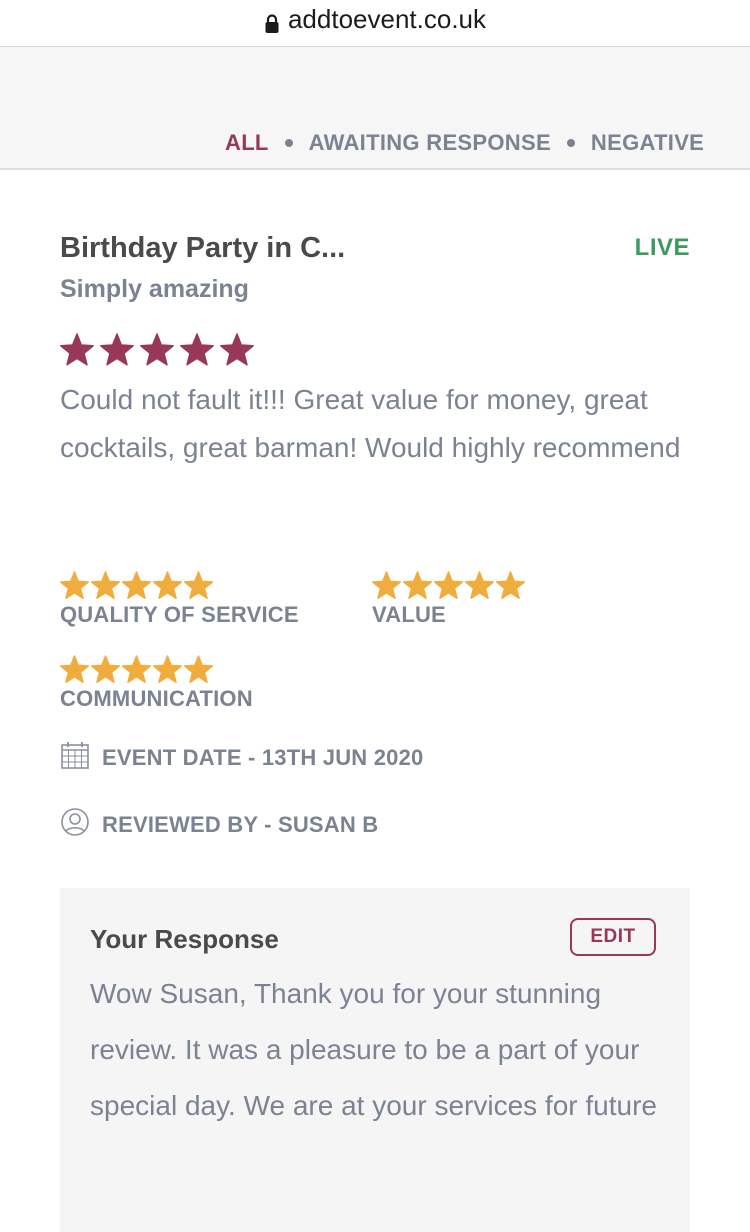  I want to click on tab-negative: NEGATIVE, so click(647, 143).